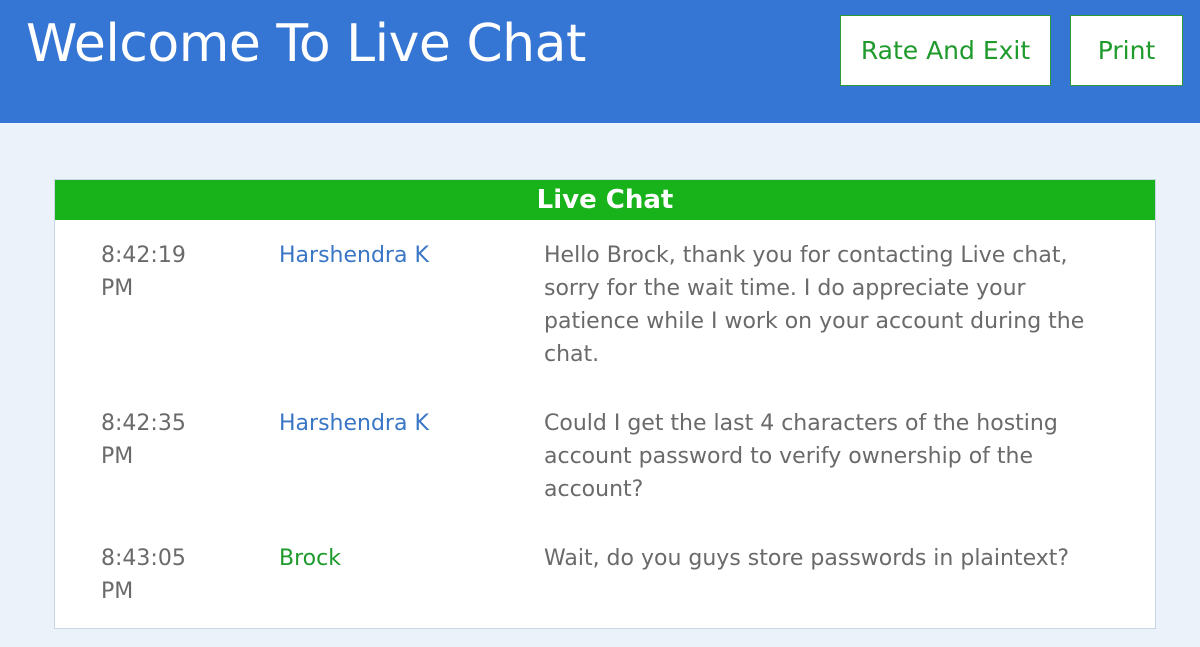 The height and width of the screenshot is (647, 1200). What do you see at coordinates (1126, 50) in the screenshot?
I see `print-button: Print` at bounding box center [1126, 50].